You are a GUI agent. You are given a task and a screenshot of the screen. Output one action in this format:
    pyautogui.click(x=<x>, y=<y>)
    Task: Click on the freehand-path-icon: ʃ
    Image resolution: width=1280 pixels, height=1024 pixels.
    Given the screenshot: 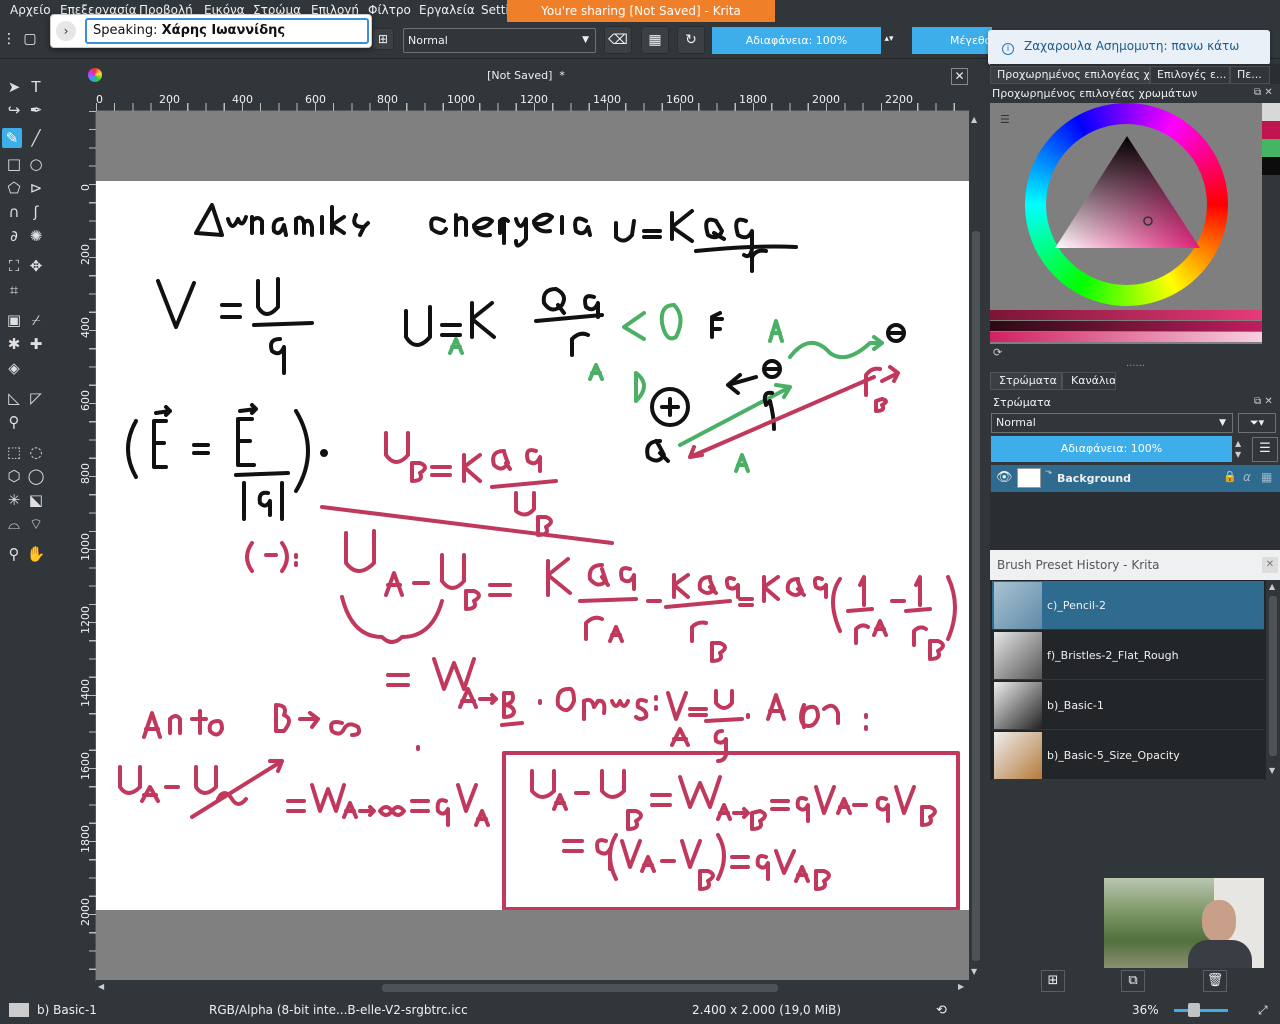 What is the action you would take?
    pyautogui.click(x=36, y=212)
    